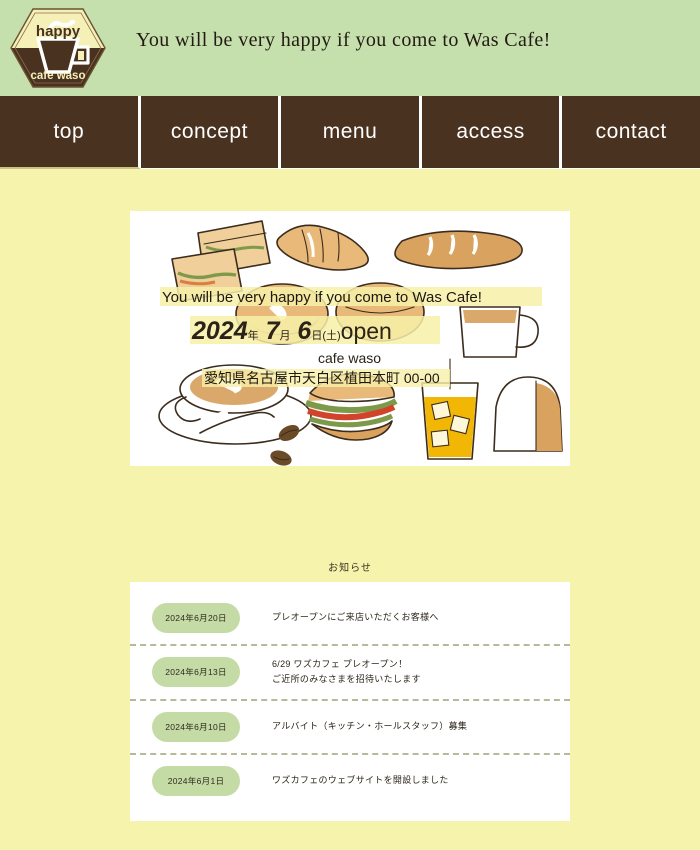 Image resolution: width=700 pixels, height=850 pixels. What do you see at coordinates (631, 132) in the screenshot?
I see `nav-item-contact: contact` at bounding box center [631, 132].